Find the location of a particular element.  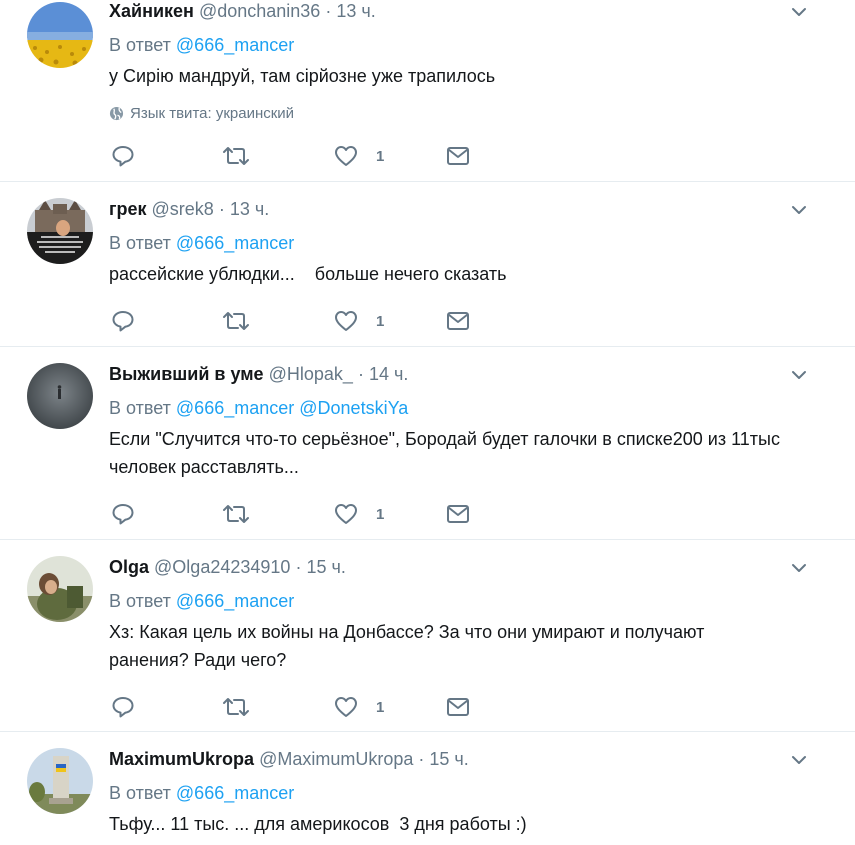

author-name: грек is located at coordinates (128, 209).